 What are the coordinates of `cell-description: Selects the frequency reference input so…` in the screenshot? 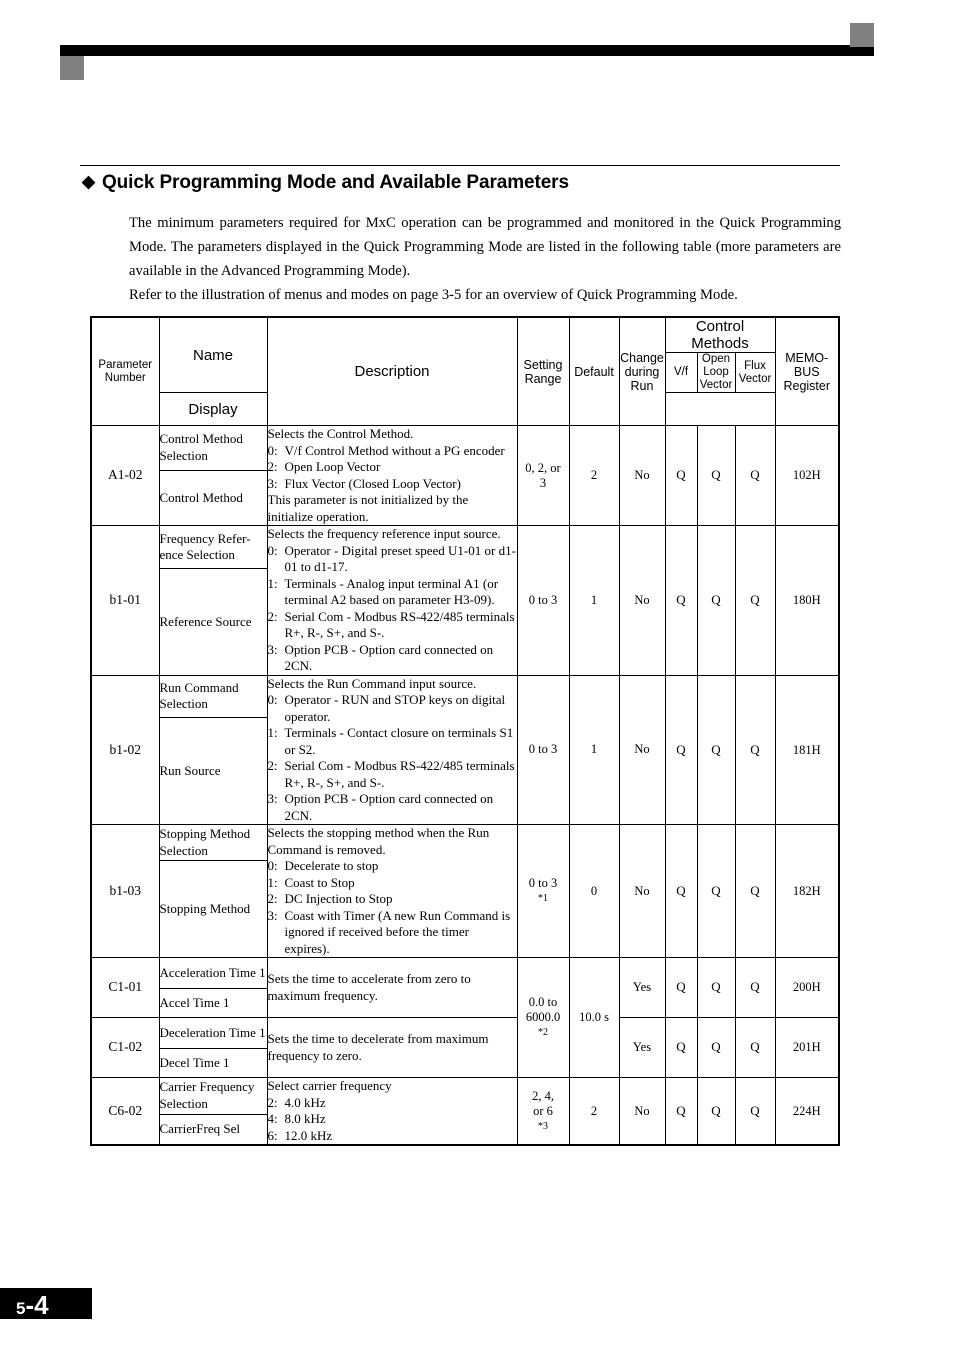 It's located at (392, 600).